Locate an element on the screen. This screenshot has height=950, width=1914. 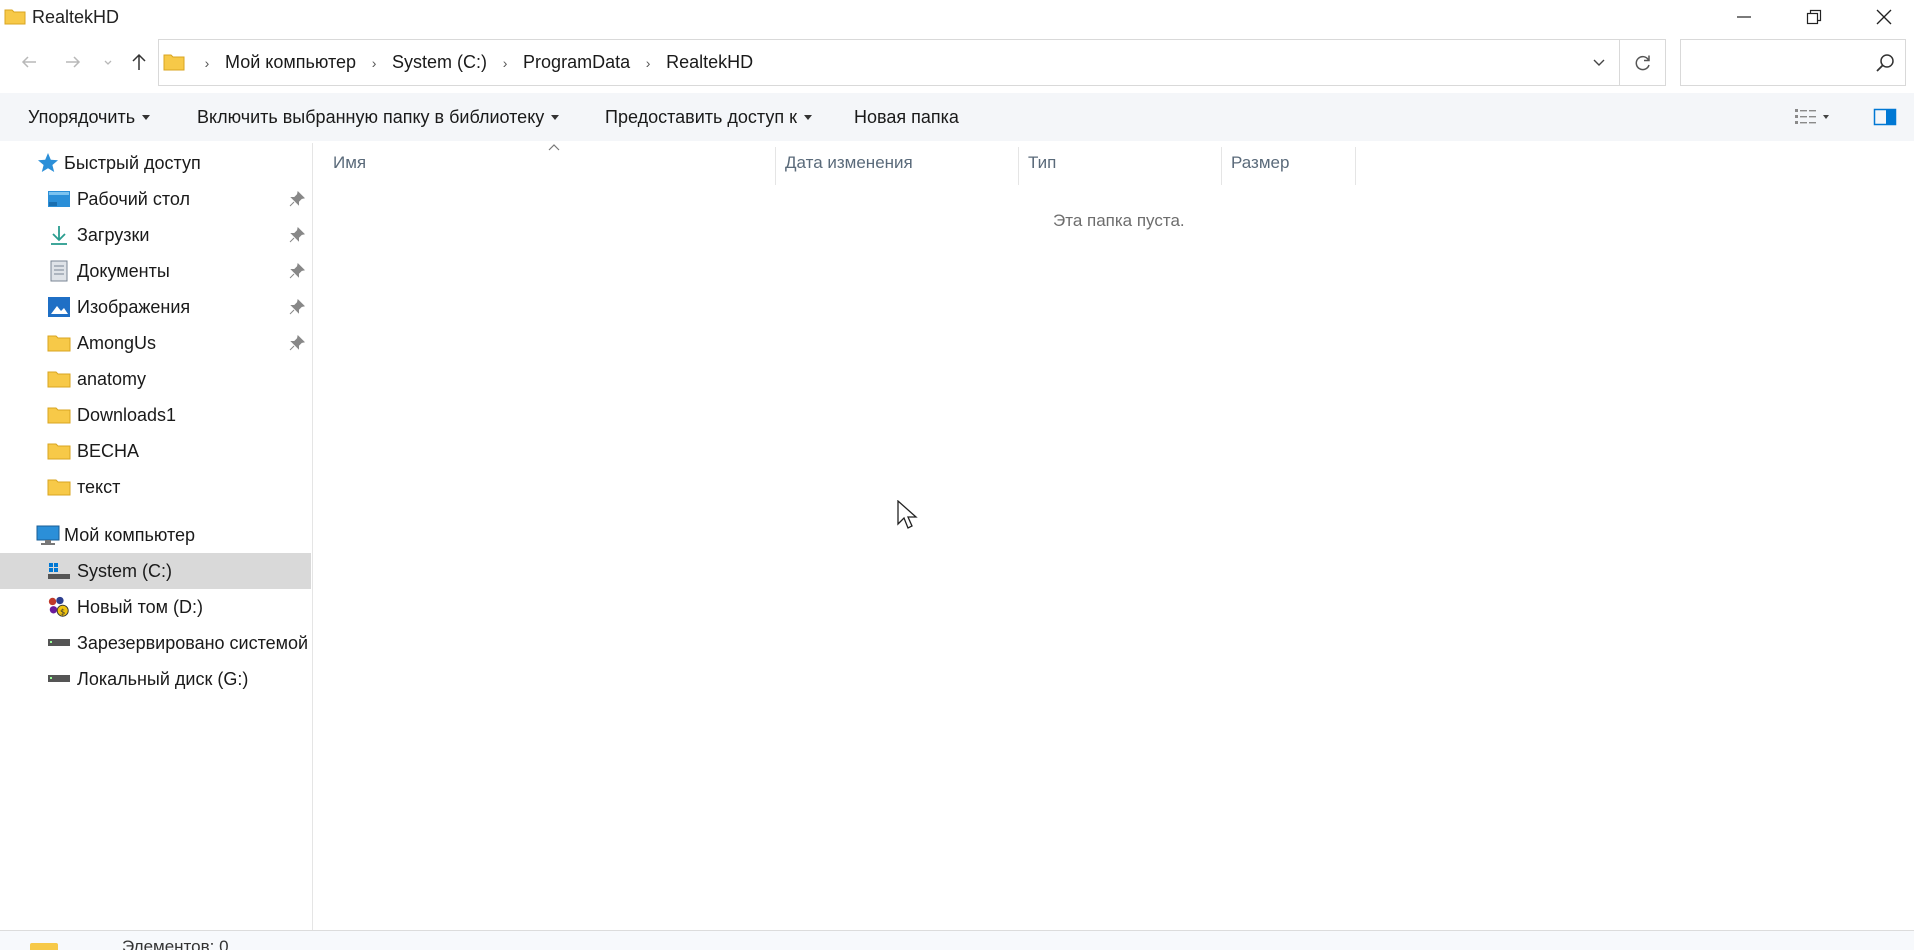
breadcrumb-item: System (C:) is located at coordinates (439, 62).